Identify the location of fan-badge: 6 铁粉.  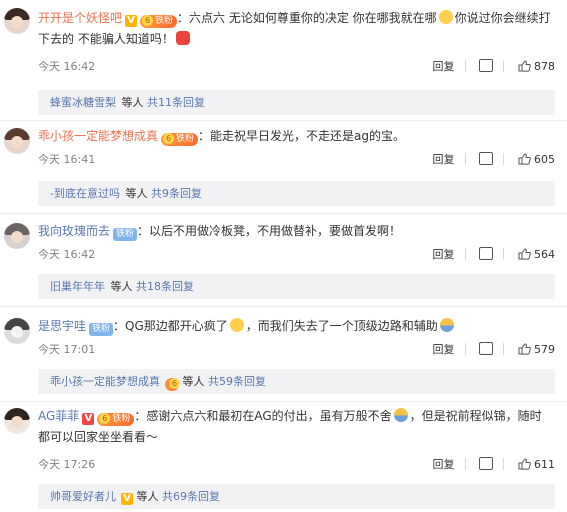
(116, 419).